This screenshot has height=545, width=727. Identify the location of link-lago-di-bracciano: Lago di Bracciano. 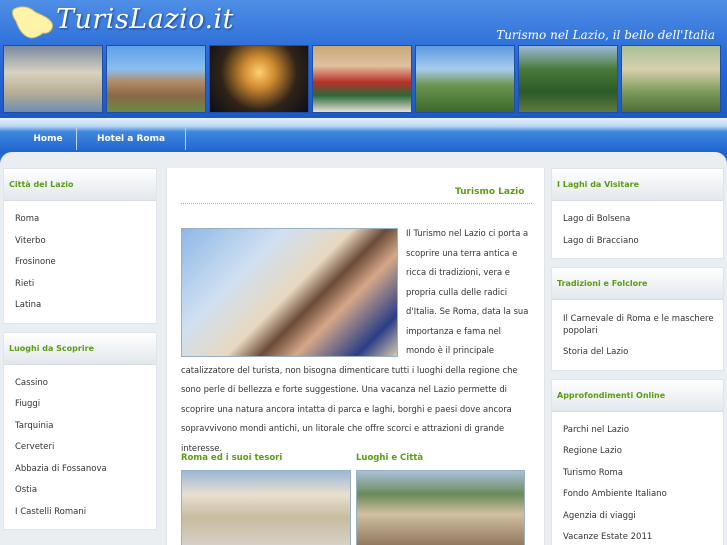
(637, 242).